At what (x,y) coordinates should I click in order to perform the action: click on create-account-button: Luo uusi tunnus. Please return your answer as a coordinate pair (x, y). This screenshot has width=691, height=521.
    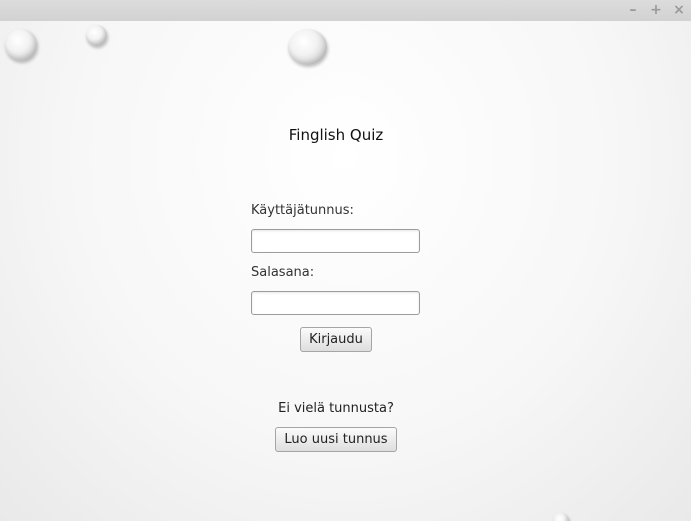
    Looking at the image, I should click on (336, 439).